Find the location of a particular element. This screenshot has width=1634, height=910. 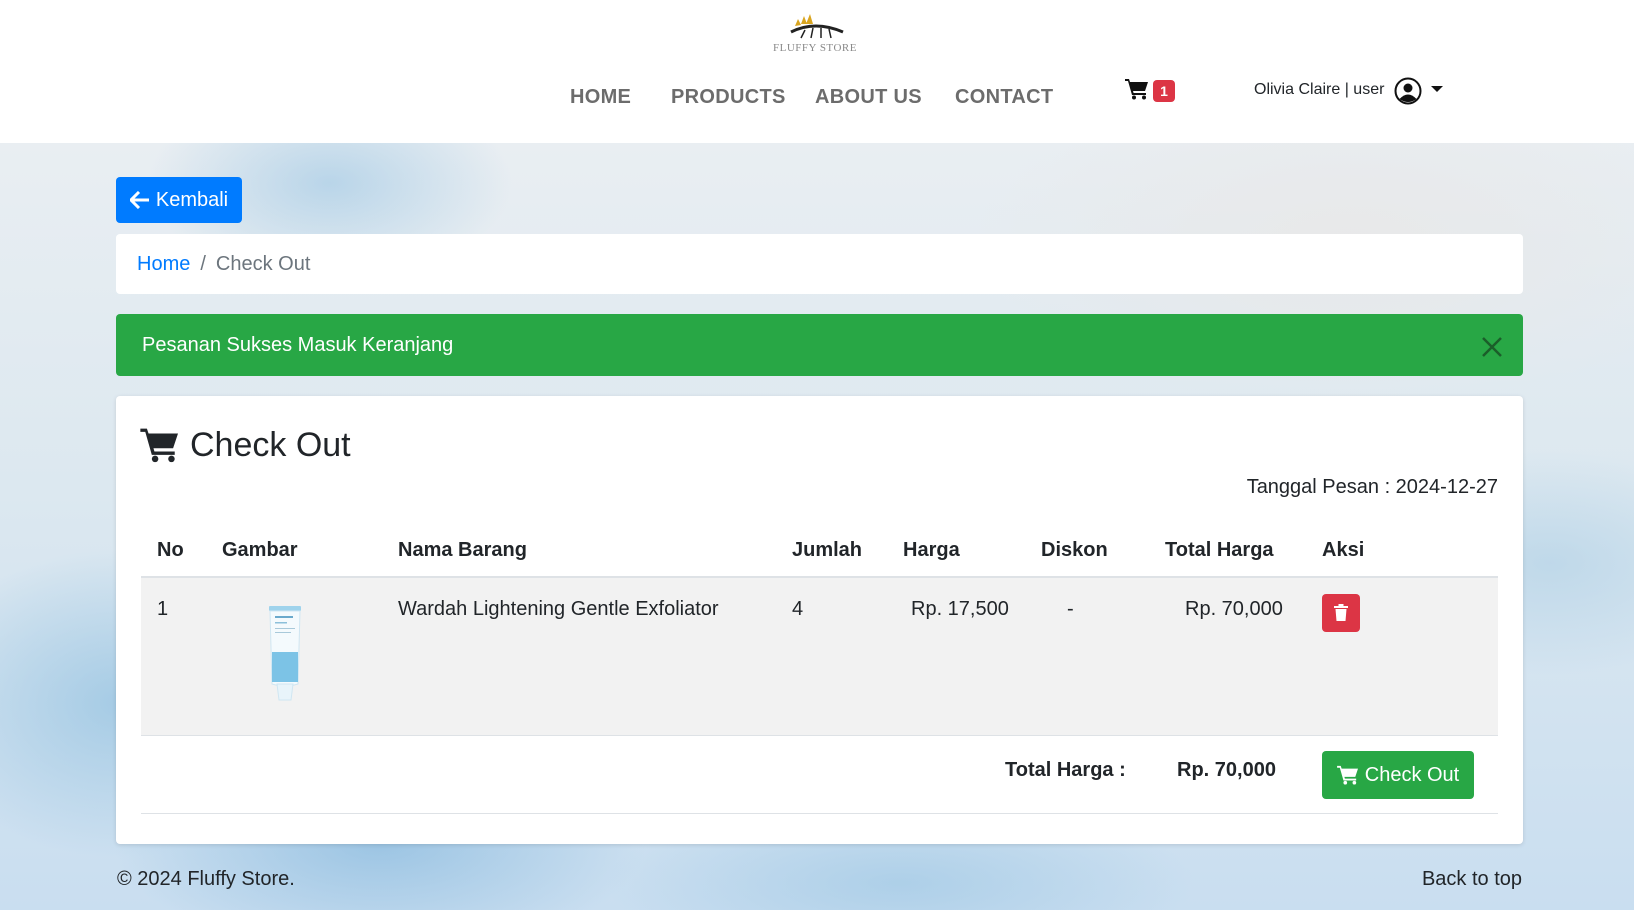

column-header-discount: Diskon is located at coordinates (1074, 550).